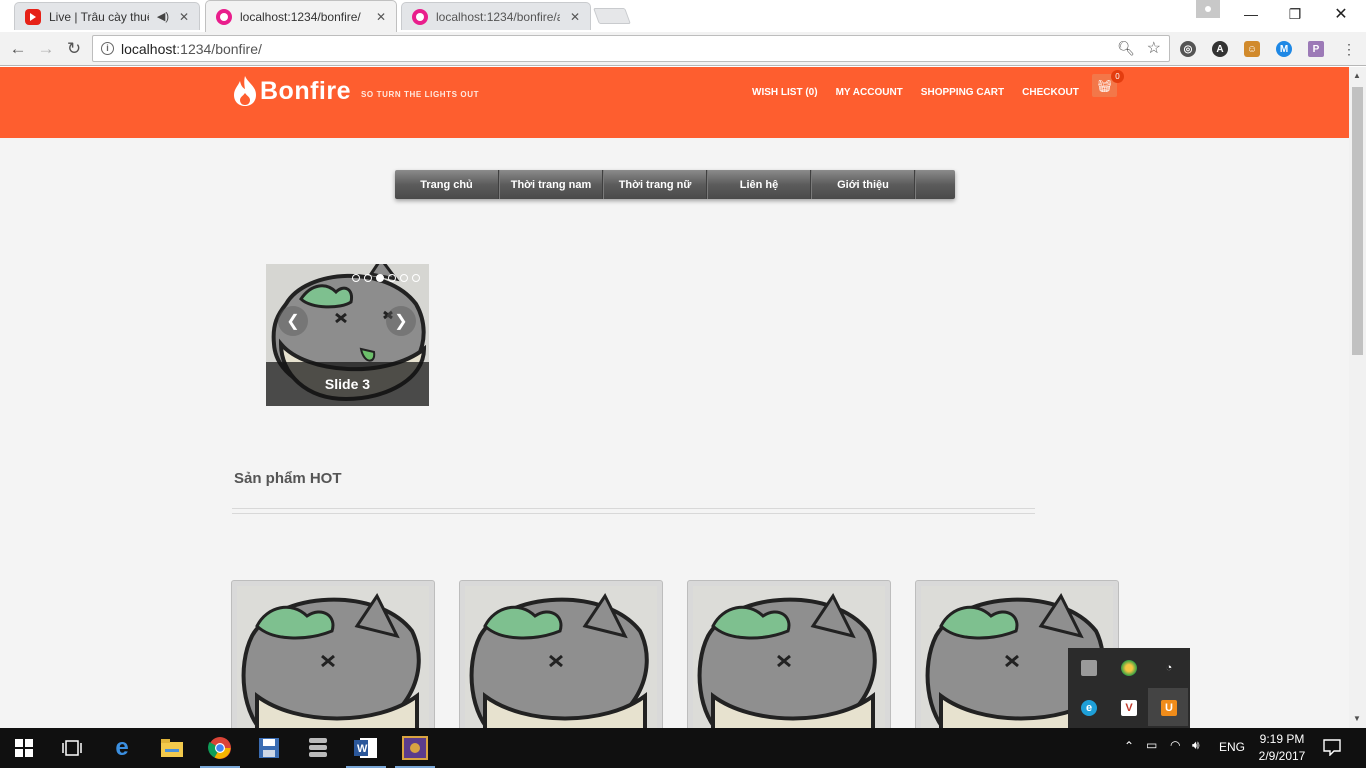  What do you see at coordinates (962, 92) in the screenshot?
I see `shopping-cart-link: SHOPPING CART` at bounding box center [962, 92].